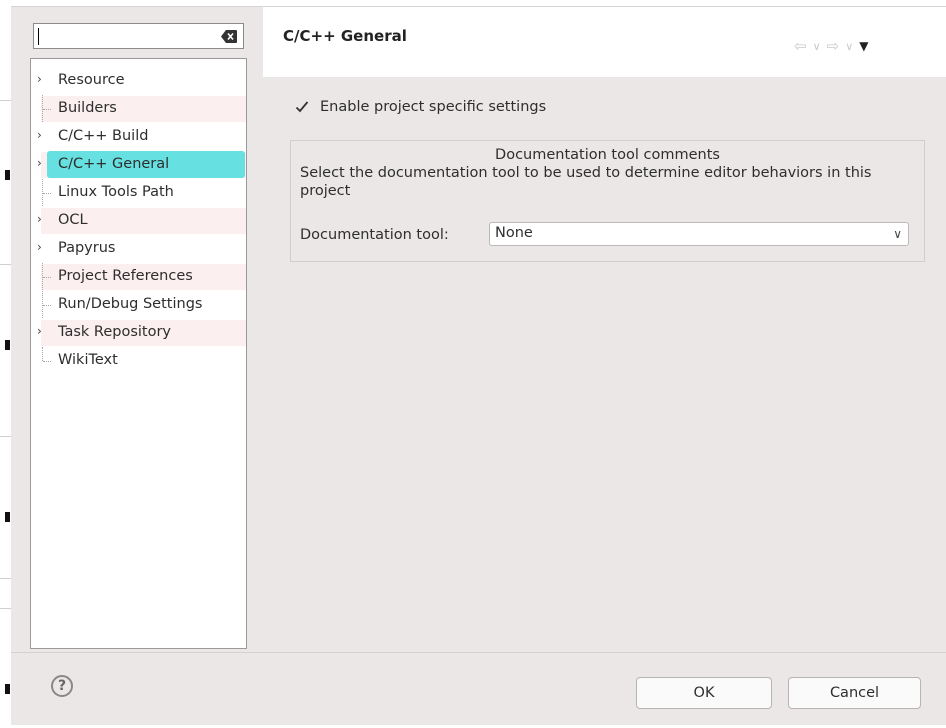 The width and height of the screenshot is (946, 728). I want to click on tree-item: Linux Tools Path, so click(138, 192).